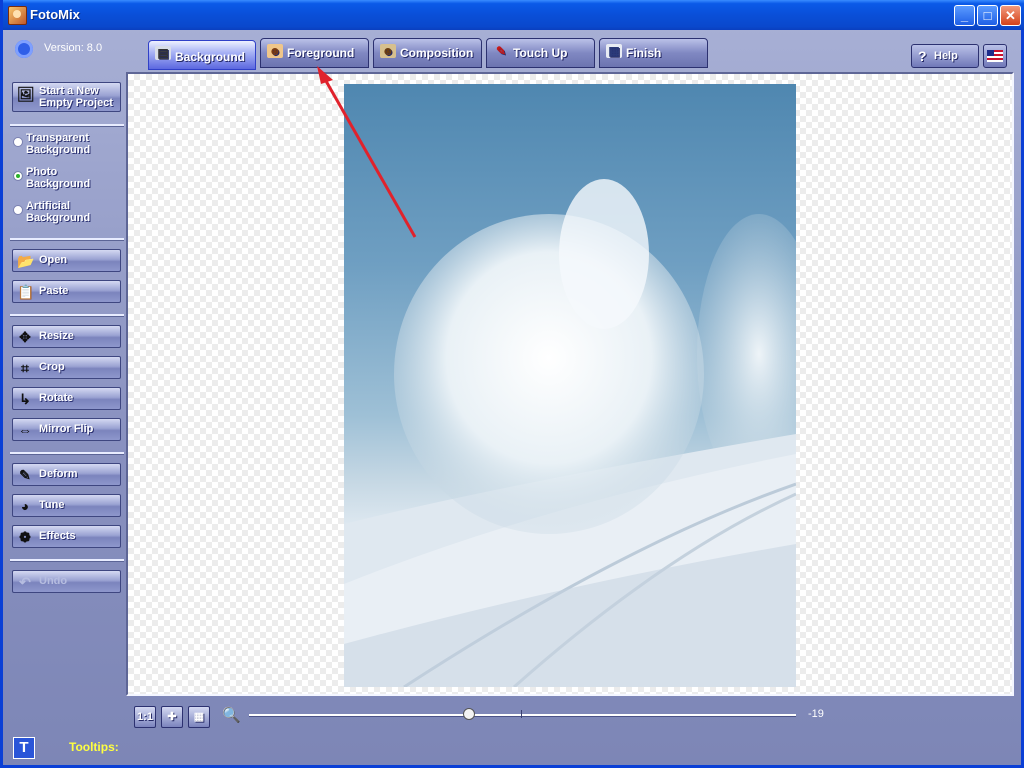 The width and height of the screenshot is (1024, 768). What do you see at coordinates (231, 715) in the screenshot?
I see `zoom-magnifier-icon: 🔍` at bounding box center [231, 715].